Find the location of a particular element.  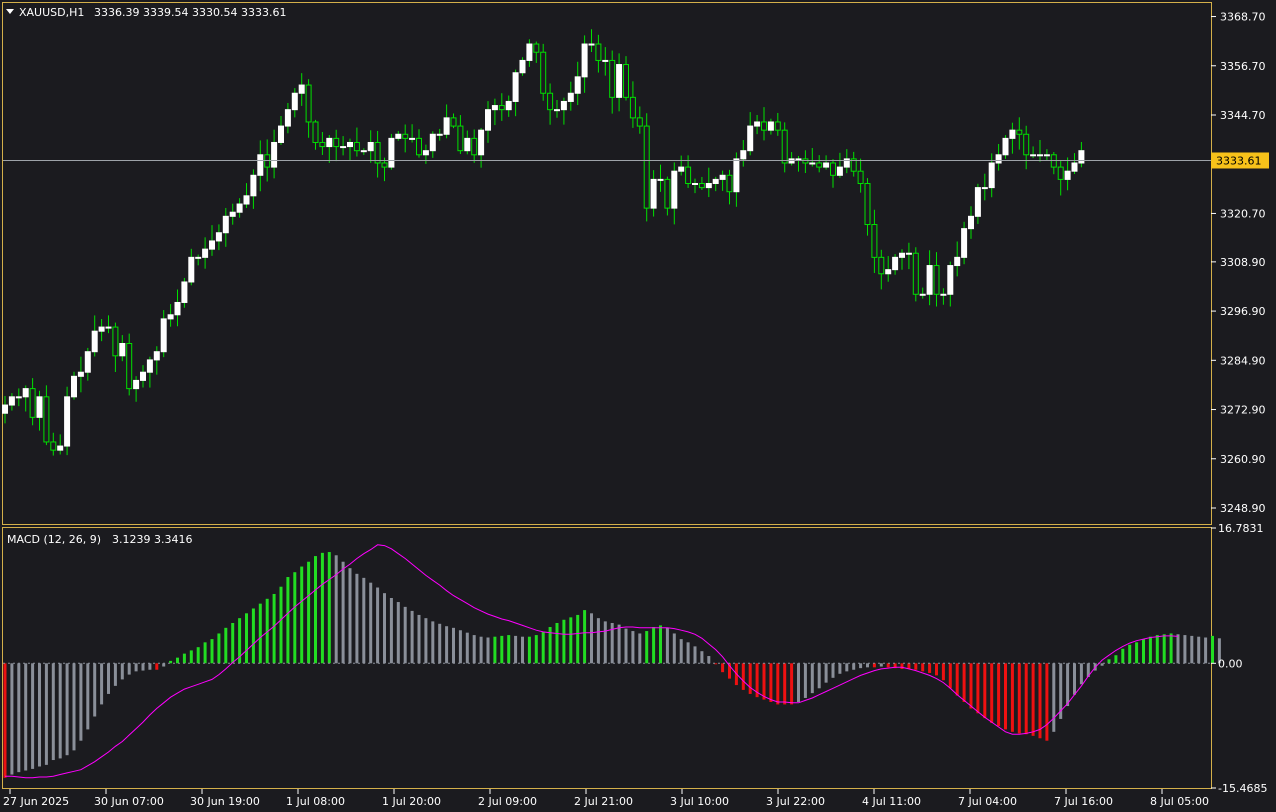

time-tick-label: 3 Jul 22:00 is located at coordinates (795, 801).